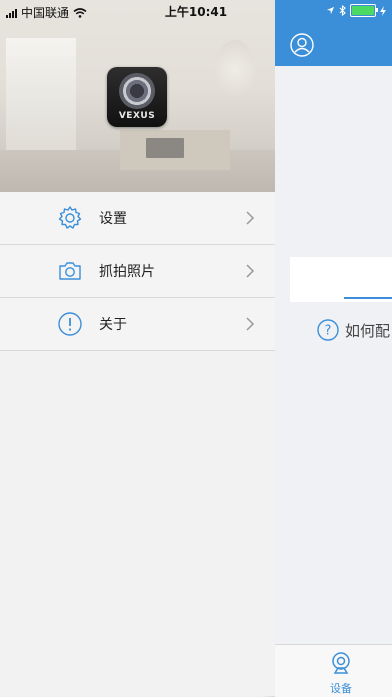 Image resolution: width=392 pixels, height=697 pixels. I want to click on room-lamp, so click(235, 70).